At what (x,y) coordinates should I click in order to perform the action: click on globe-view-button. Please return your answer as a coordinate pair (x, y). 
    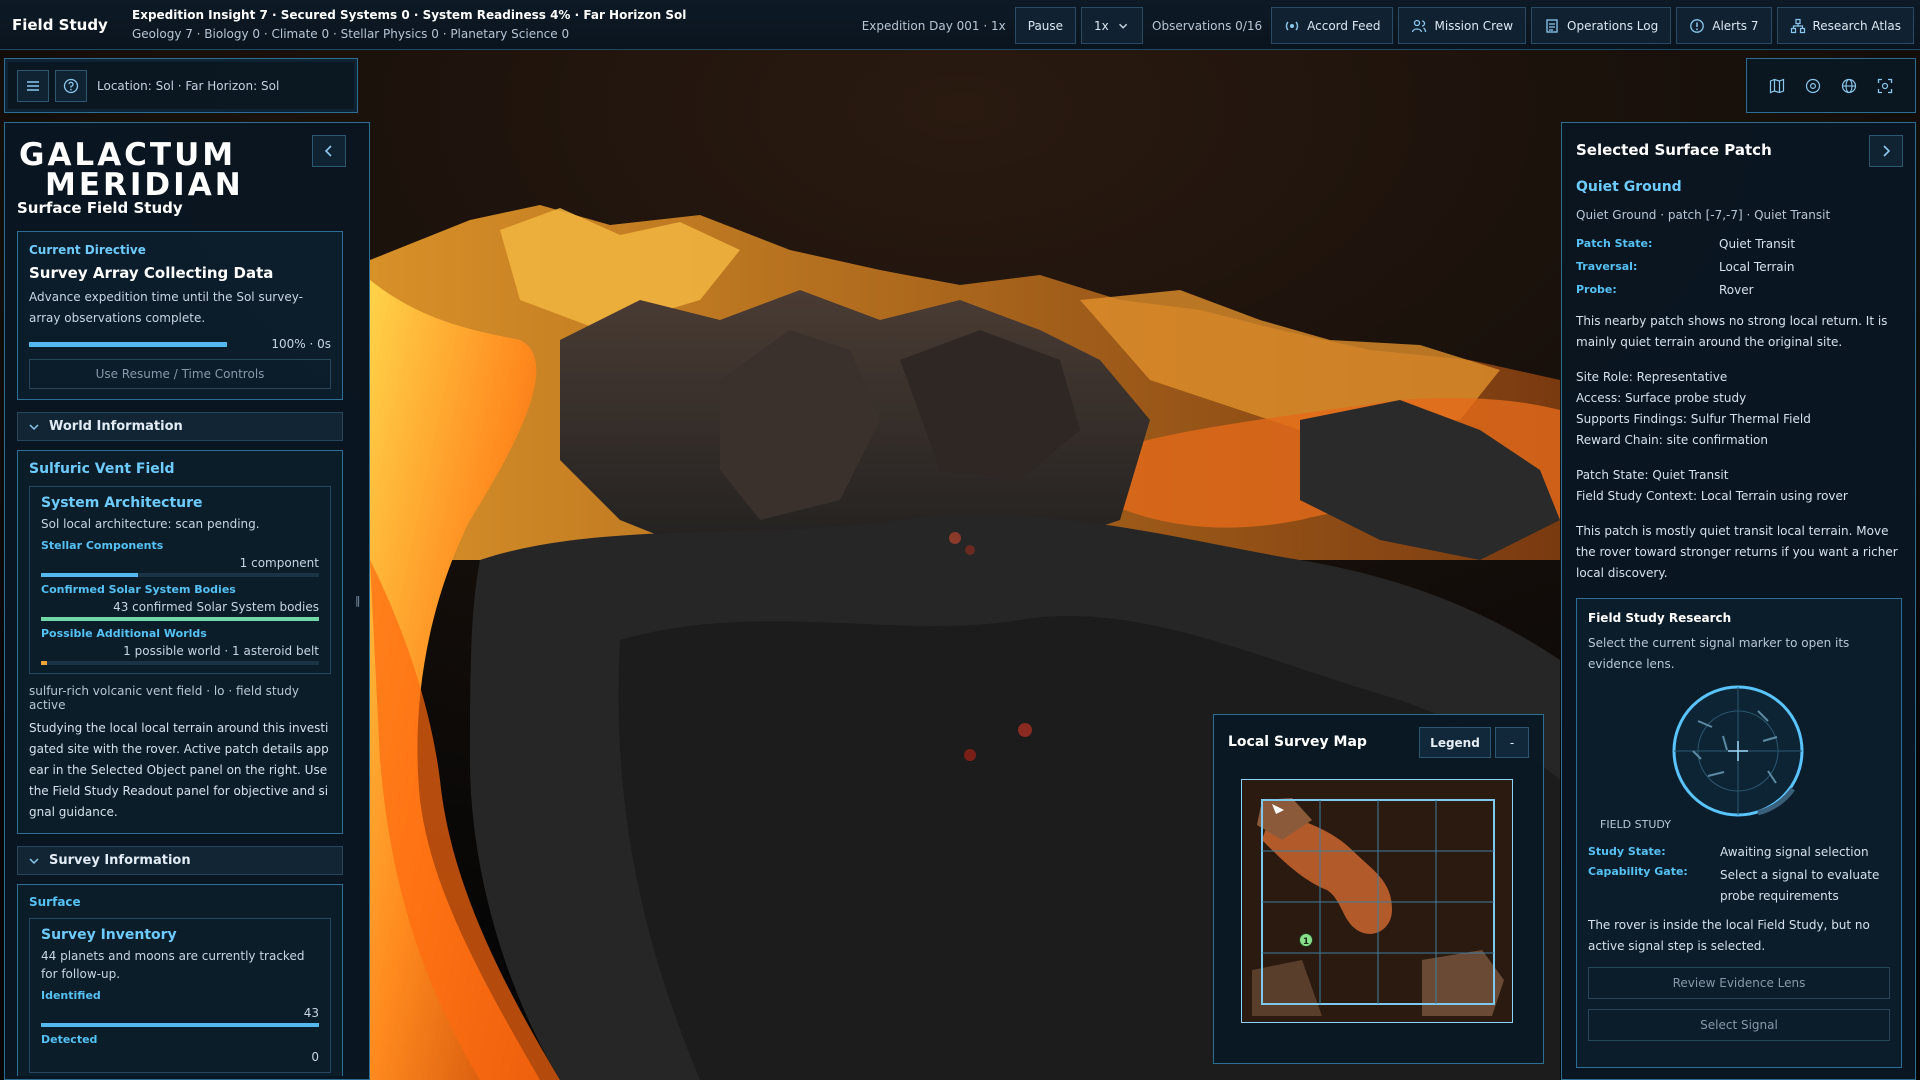
    Looking at the image, I should click on (1849, 86).